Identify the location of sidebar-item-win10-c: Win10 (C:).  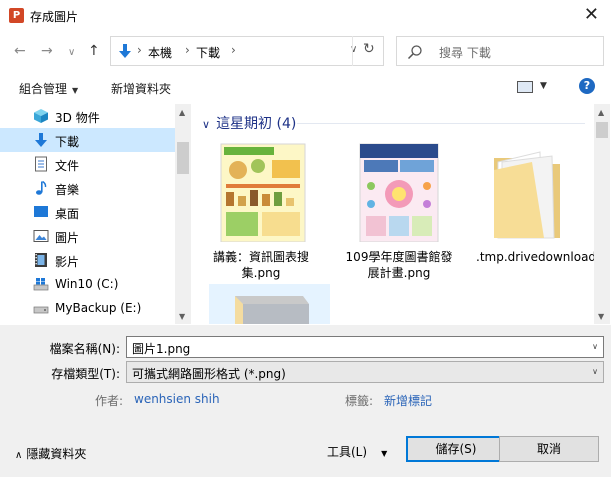
(87, 284).